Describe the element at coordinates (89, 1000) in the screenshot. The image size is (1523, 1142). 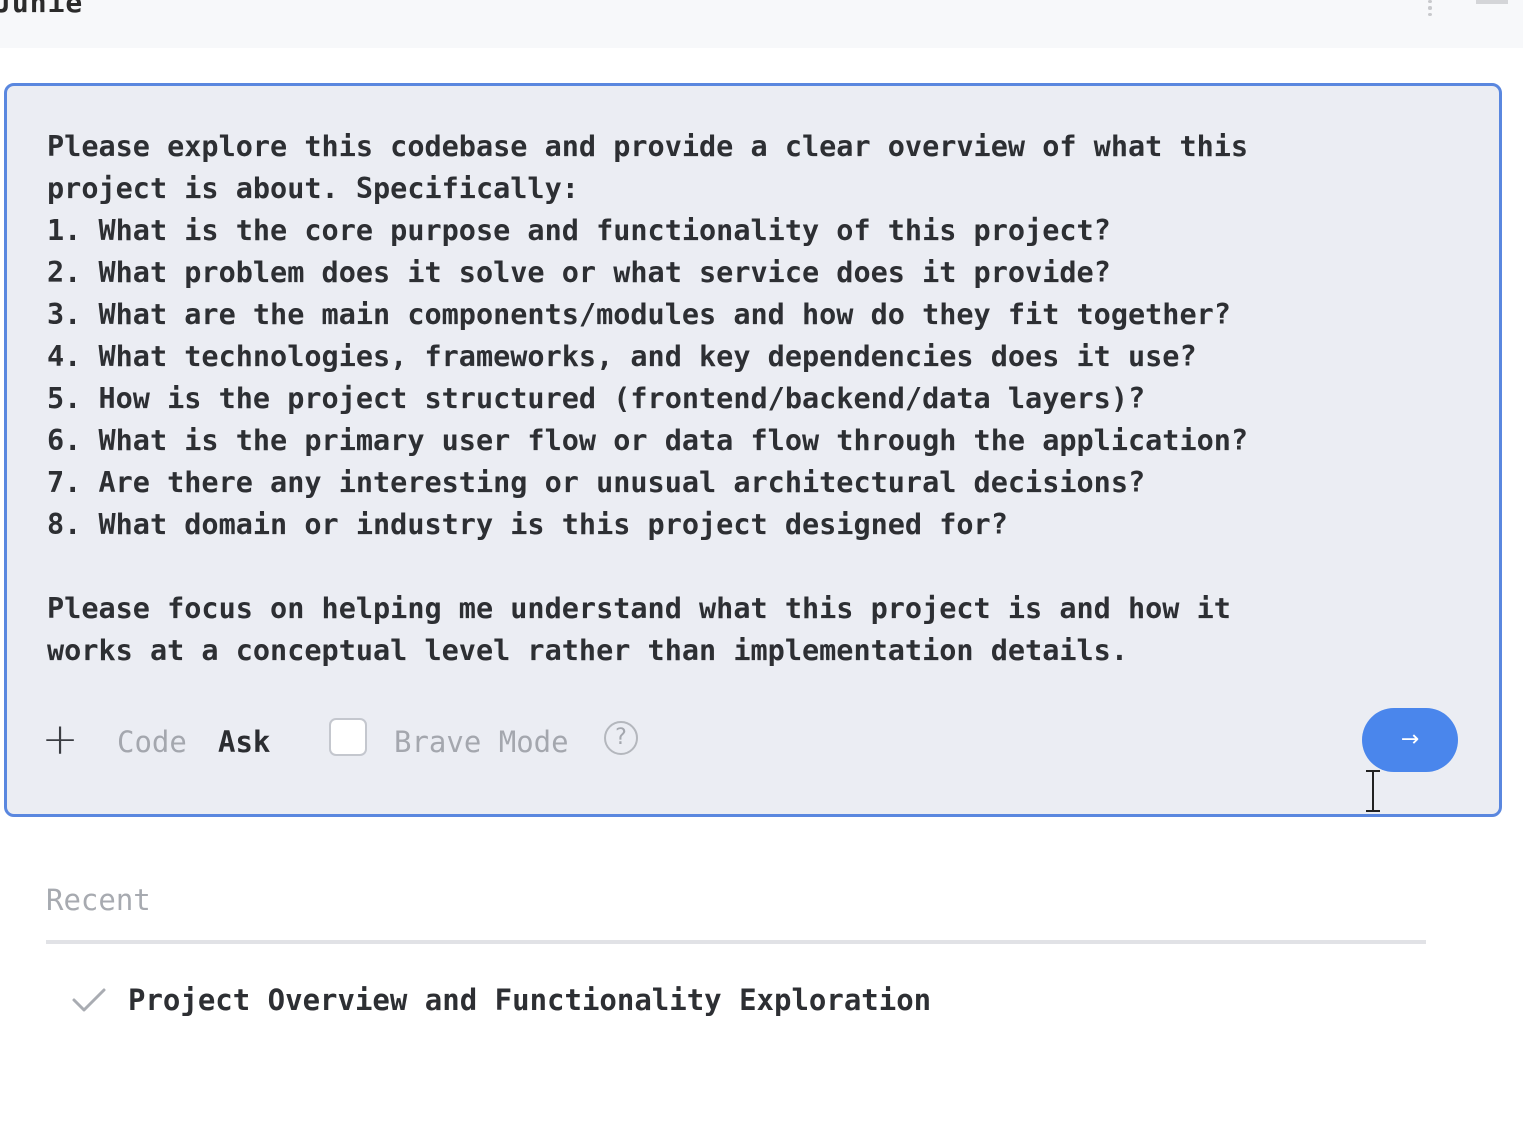
I see `check-icon` at that location.